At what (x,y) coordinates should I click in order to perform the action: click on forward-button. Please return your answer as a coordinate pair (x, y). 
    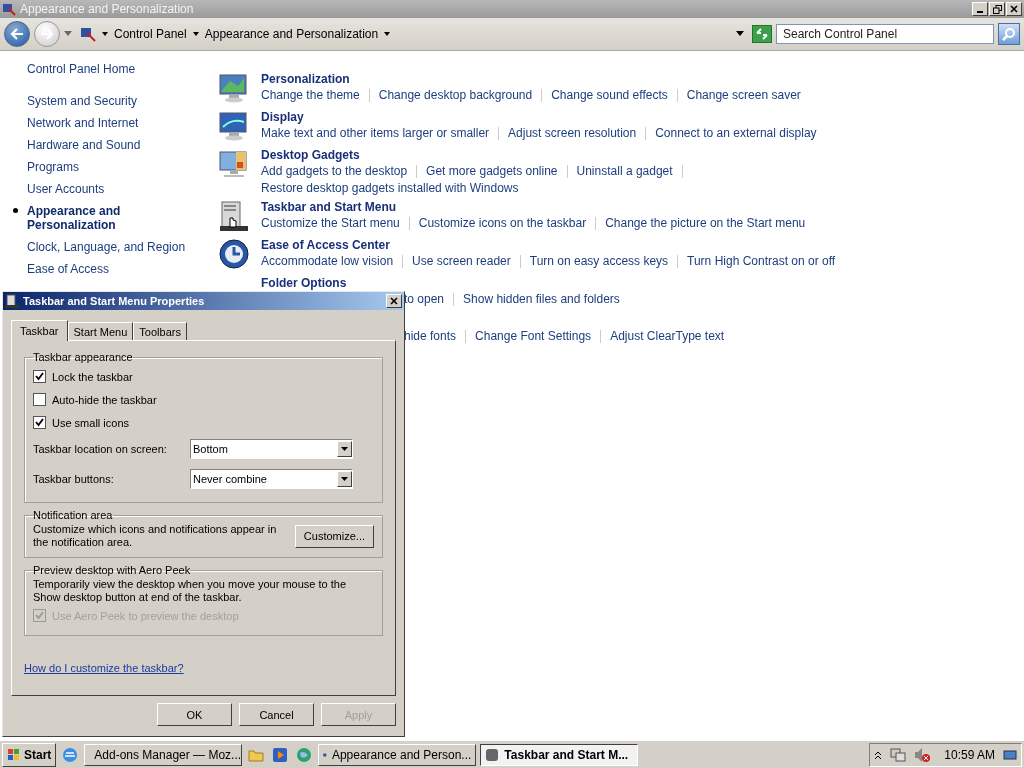
    Looking at the image, I should click on (47, 34).